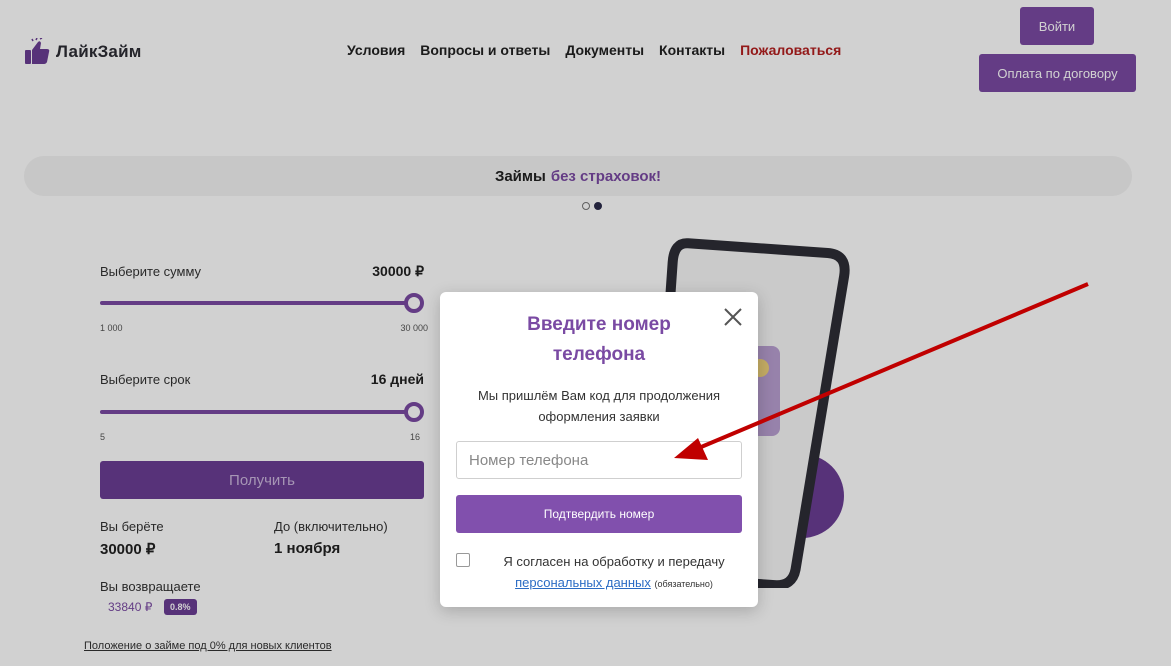 The width and height of the screenshot is (1171, 666). What do you see at coordinates (599, 514) in the screenshot?
I see `confirm-number-button: Подтвердить номер` at bounding box center [599, 514].